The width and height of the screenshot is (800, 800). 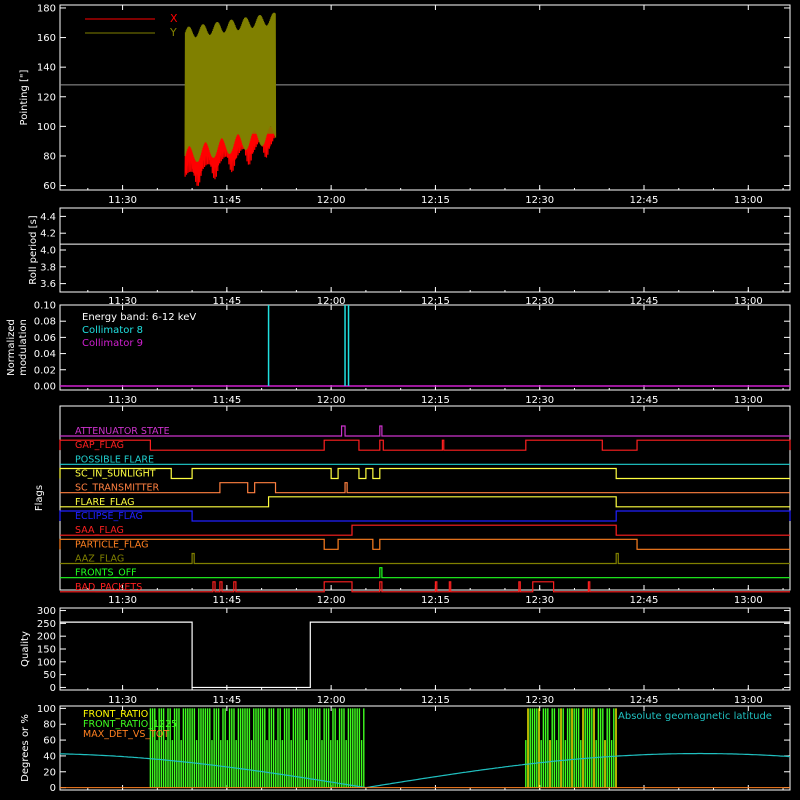 What do you see at coordinates (644, 700) in the screenshot?
I see `quality-xtick-label: 12:45` at bounding box center [644, 700].